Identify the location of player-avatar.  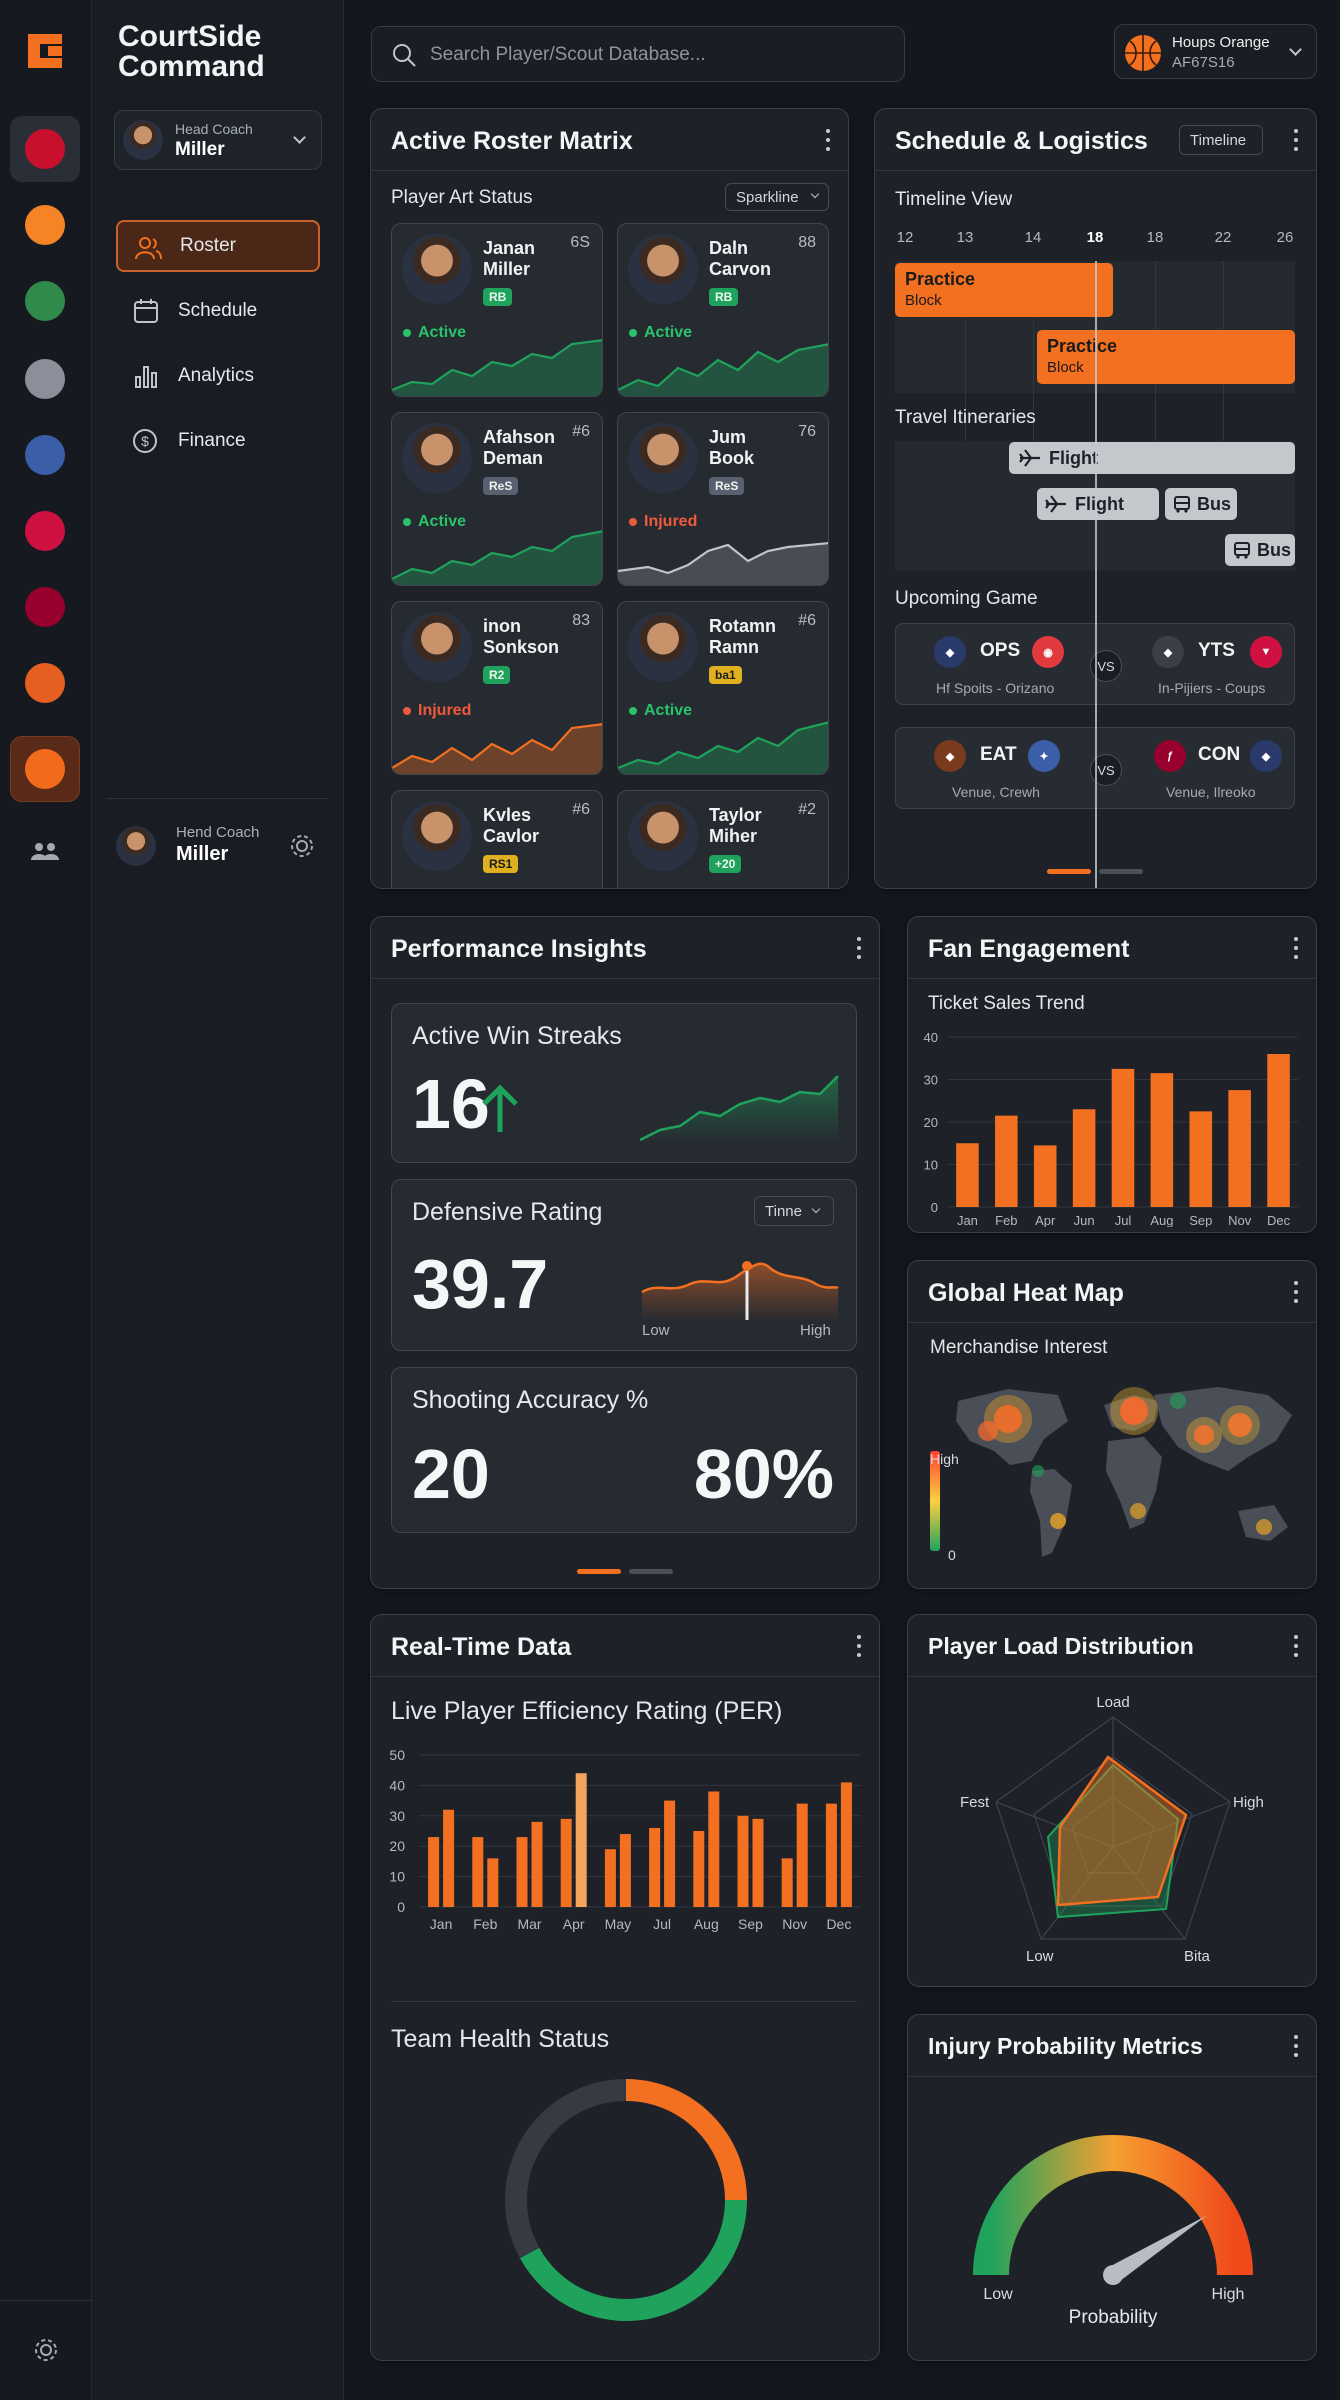
(663, 458).